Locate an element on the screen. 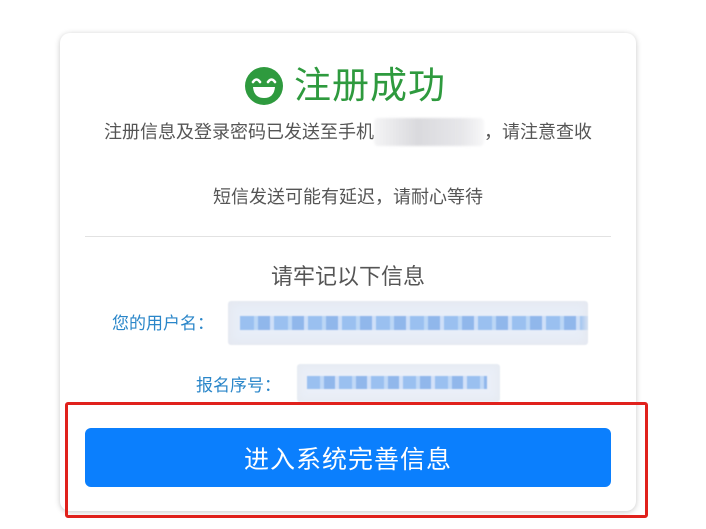 The height and width of the screenshot is (529, 706). masked-phone-number is located at coordinates (429, 132).